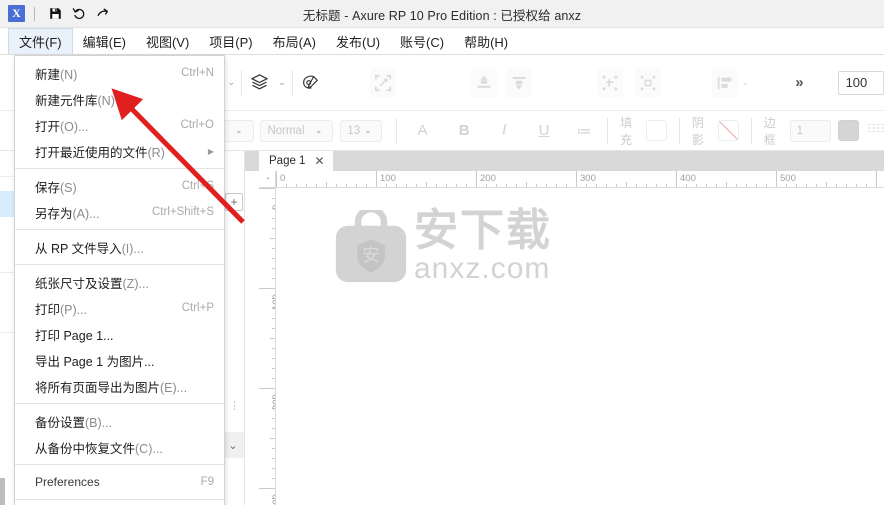 Image resolution: width=884 pixels, height=505 pixels. Describe the element at coordinates (799, 82) in the screenshot. I see `toolbar-overflow-icon: »` at that location.